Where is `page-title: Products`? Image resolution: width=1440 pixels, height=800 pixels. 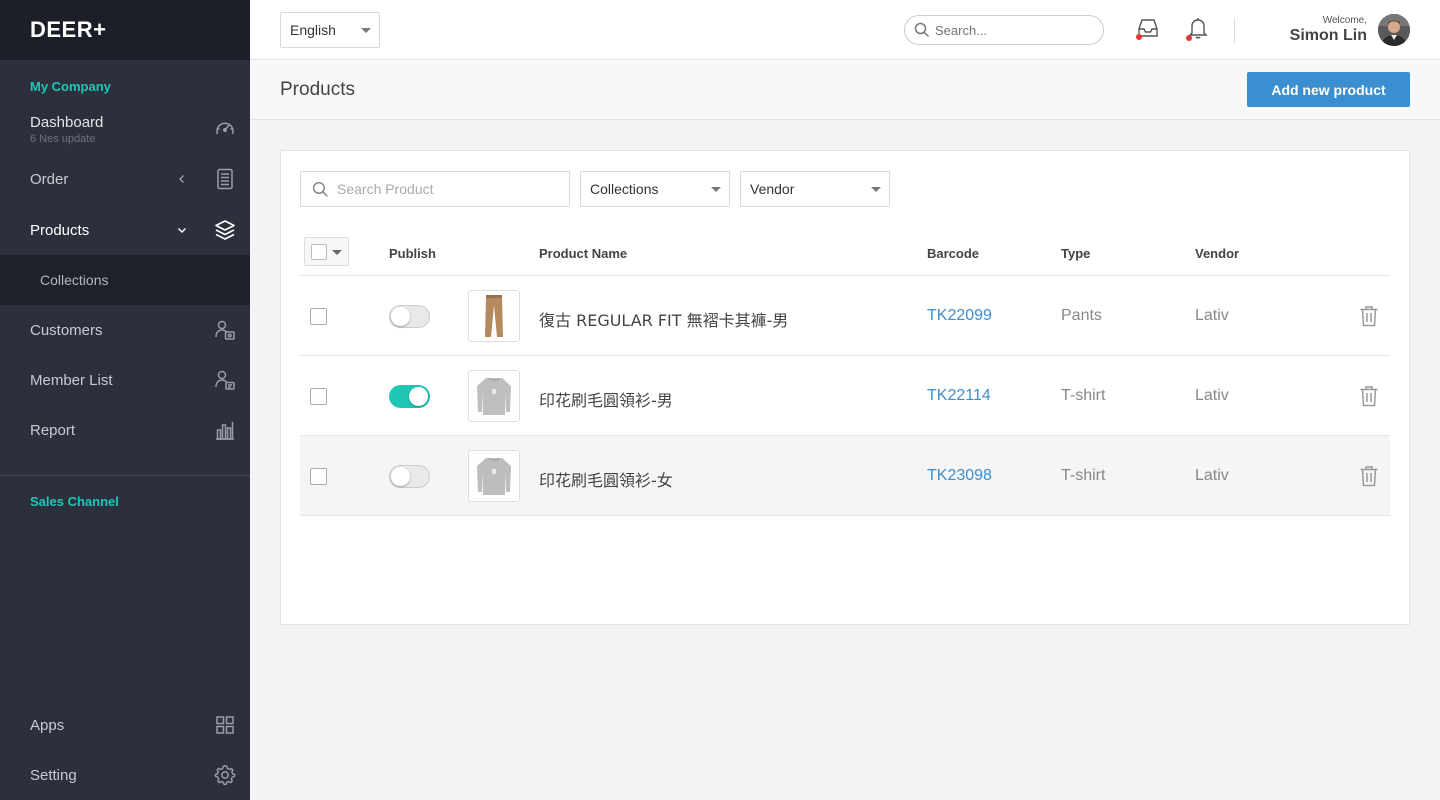 page-title: Products is located at coordinates (317, 89).